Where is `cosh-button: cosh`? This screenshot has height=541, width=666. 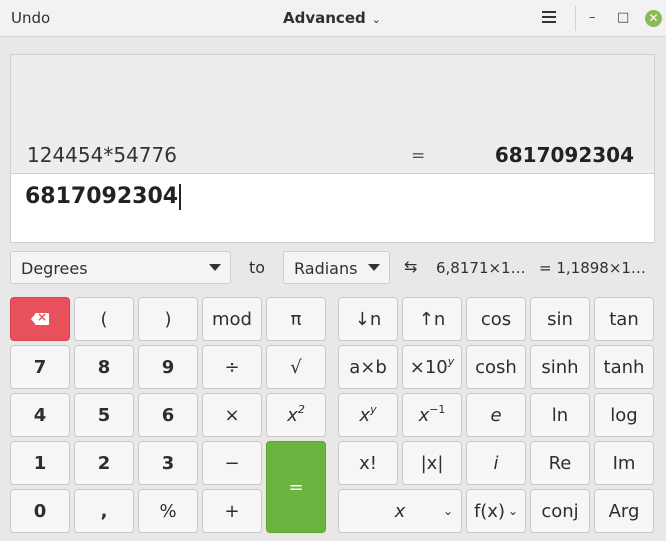 cosh-button: cosh is located at coordinates (496, 367).